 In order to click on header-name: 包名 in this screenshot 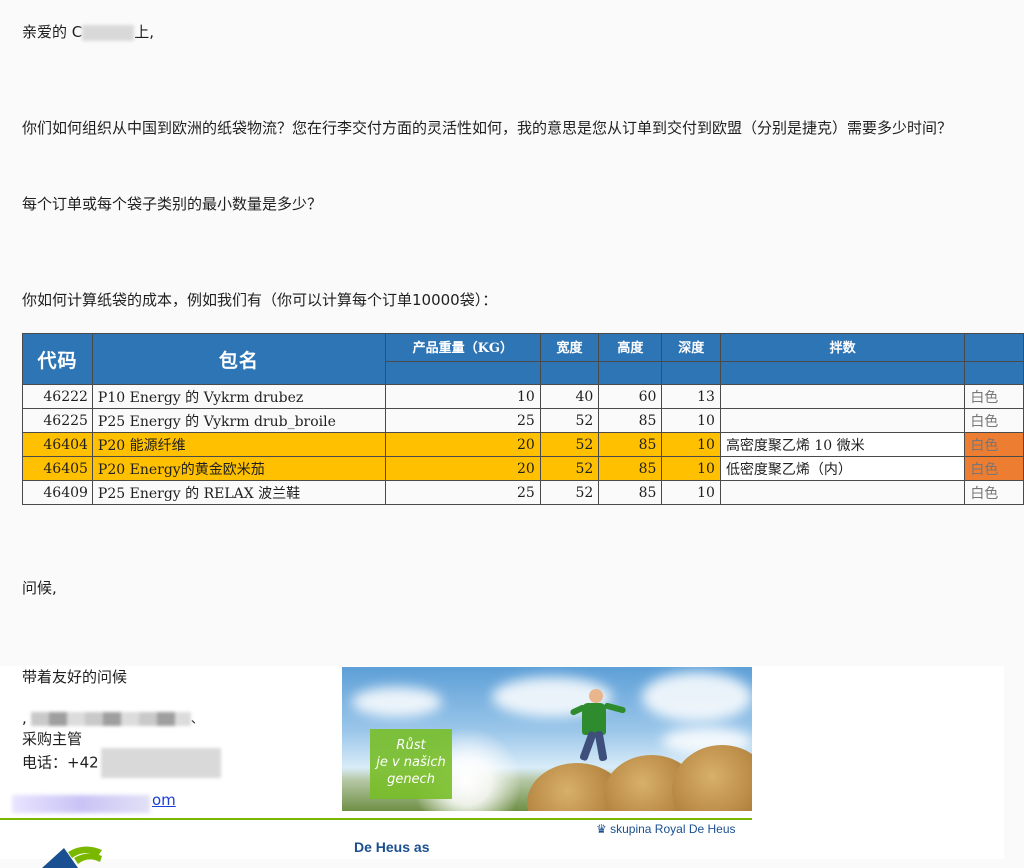, I will do `click(238, 359)`.